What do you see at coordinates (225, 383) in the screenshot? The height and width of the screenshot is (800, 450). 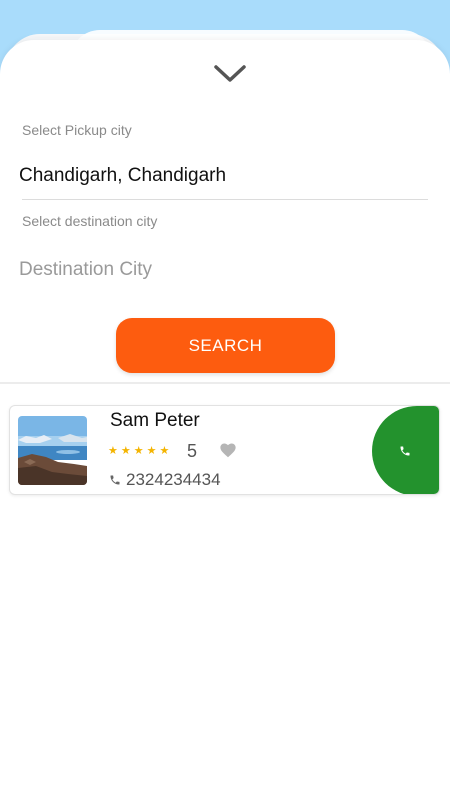 I see `divider` at bounding box center [225, 383].